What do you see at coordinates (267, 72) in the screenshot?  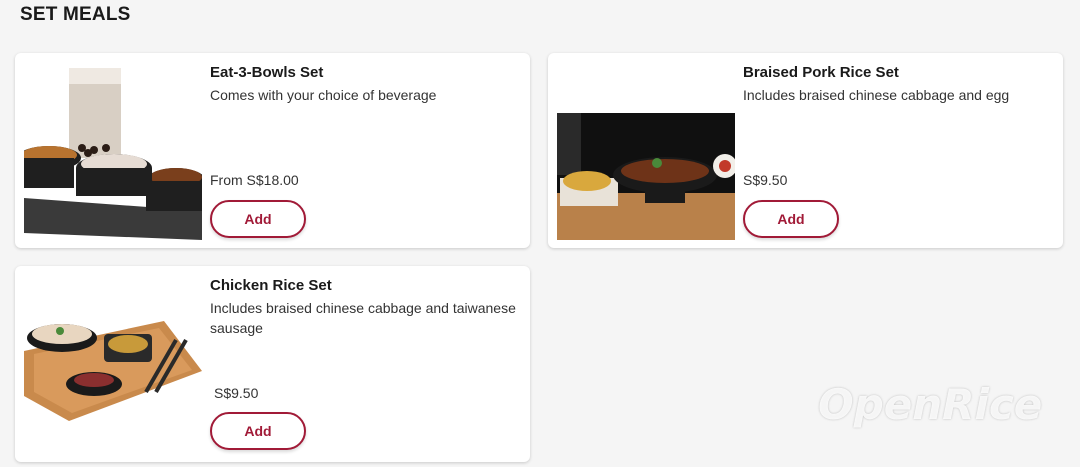 I see `item-name: Eat-3-Bowls Set` at bounding box center [267, 72].